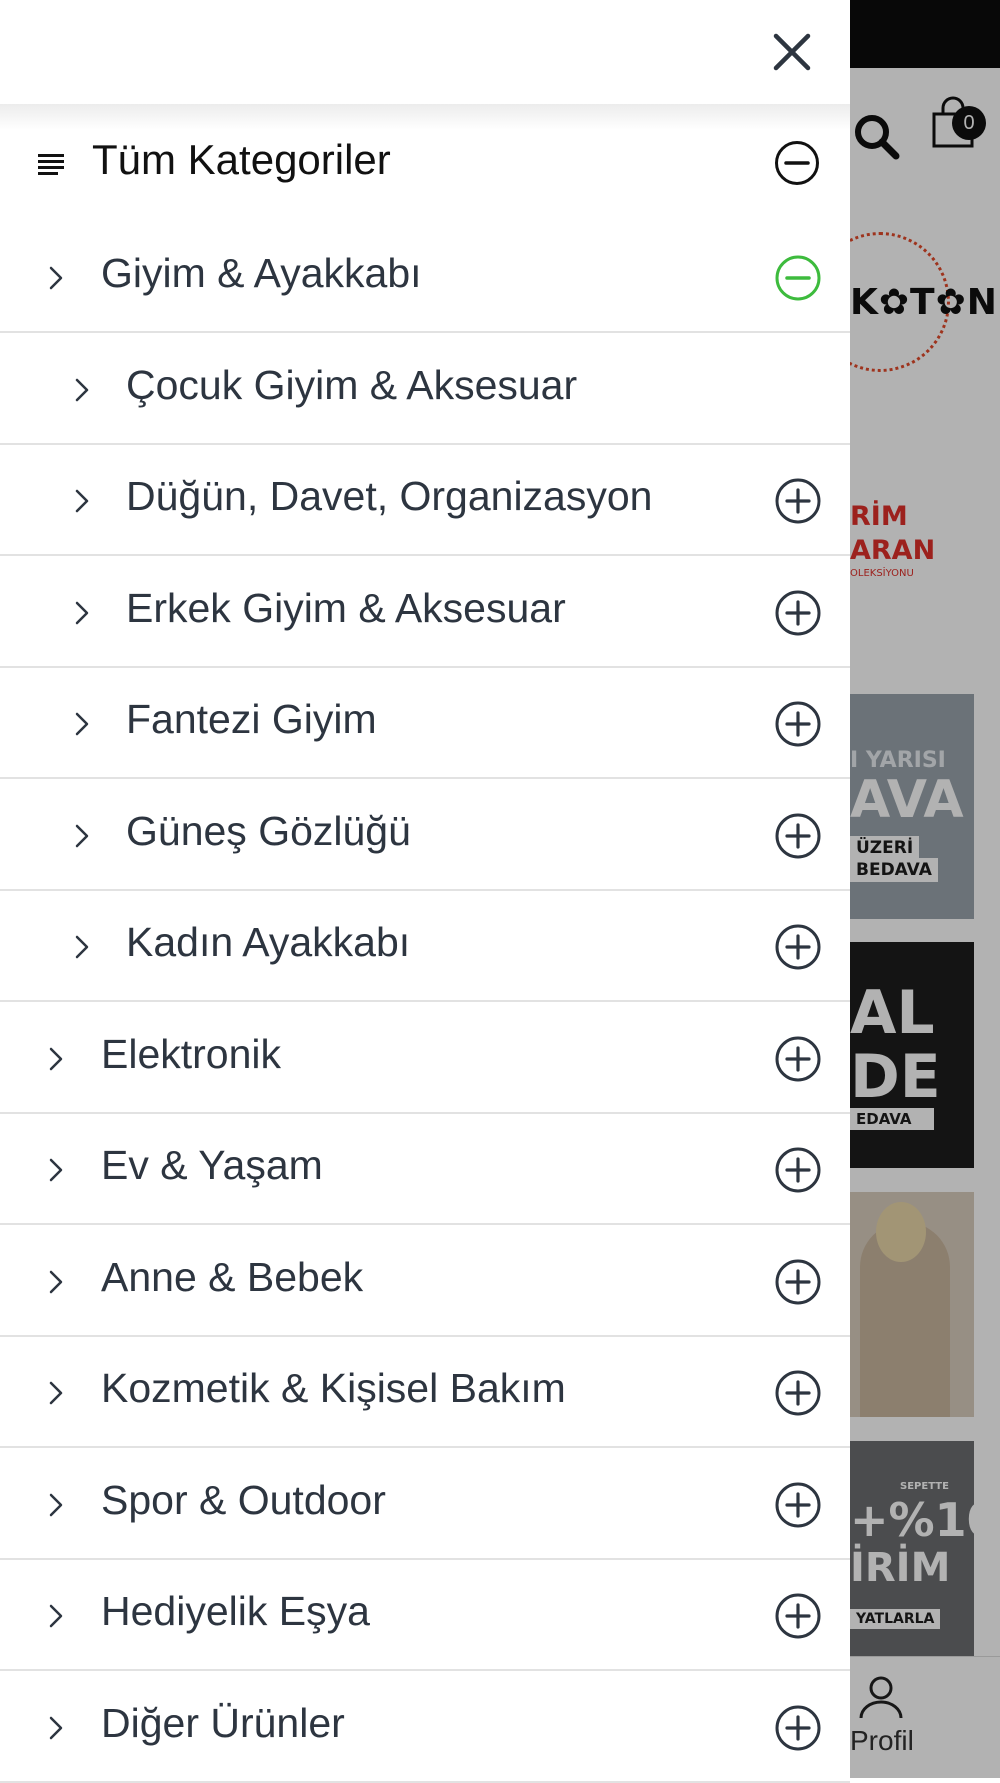 Image resolution: width=1000 pixels, height=1783 pixels. Describe the element at coordinates (241, 160) in the screenshot. I see `all-categories-title: Tüm Kategoriler` at that location.